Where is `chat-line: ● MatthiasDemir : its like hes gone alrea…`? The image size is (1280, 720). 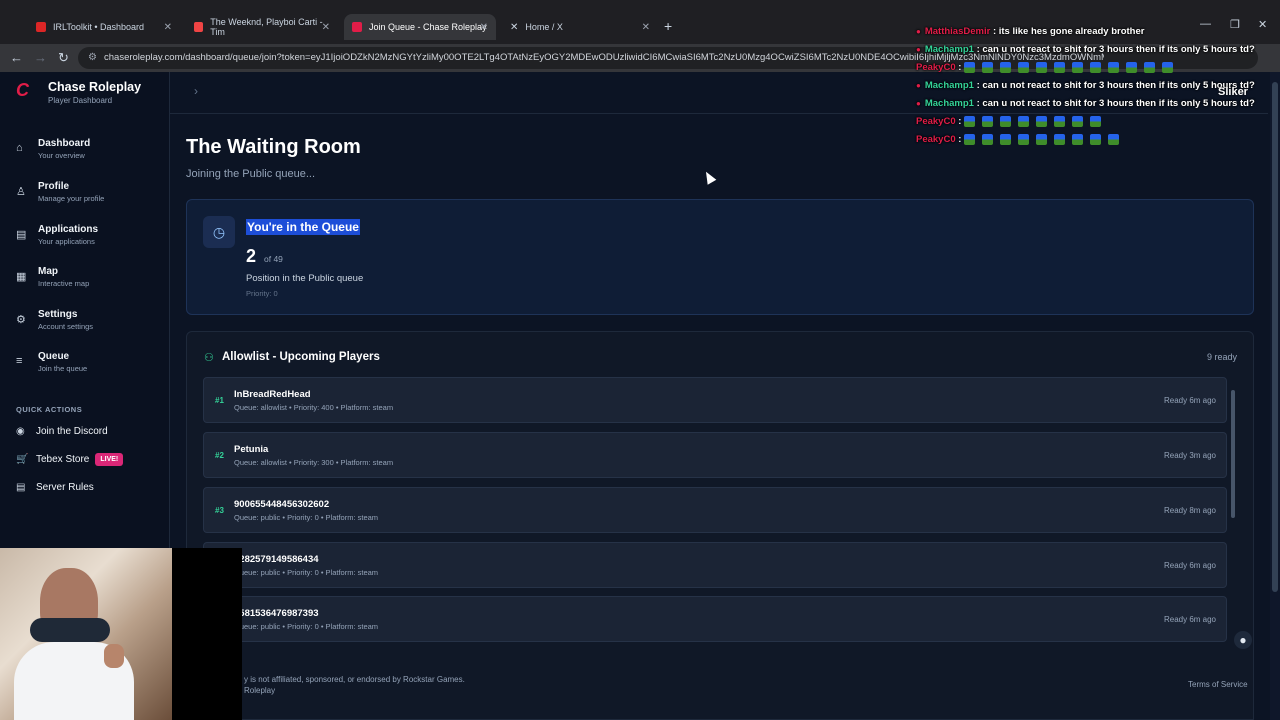
chat-line: ● MatthiasDemir : its like hes gone alrea… is located at coordinates (1030, 31).